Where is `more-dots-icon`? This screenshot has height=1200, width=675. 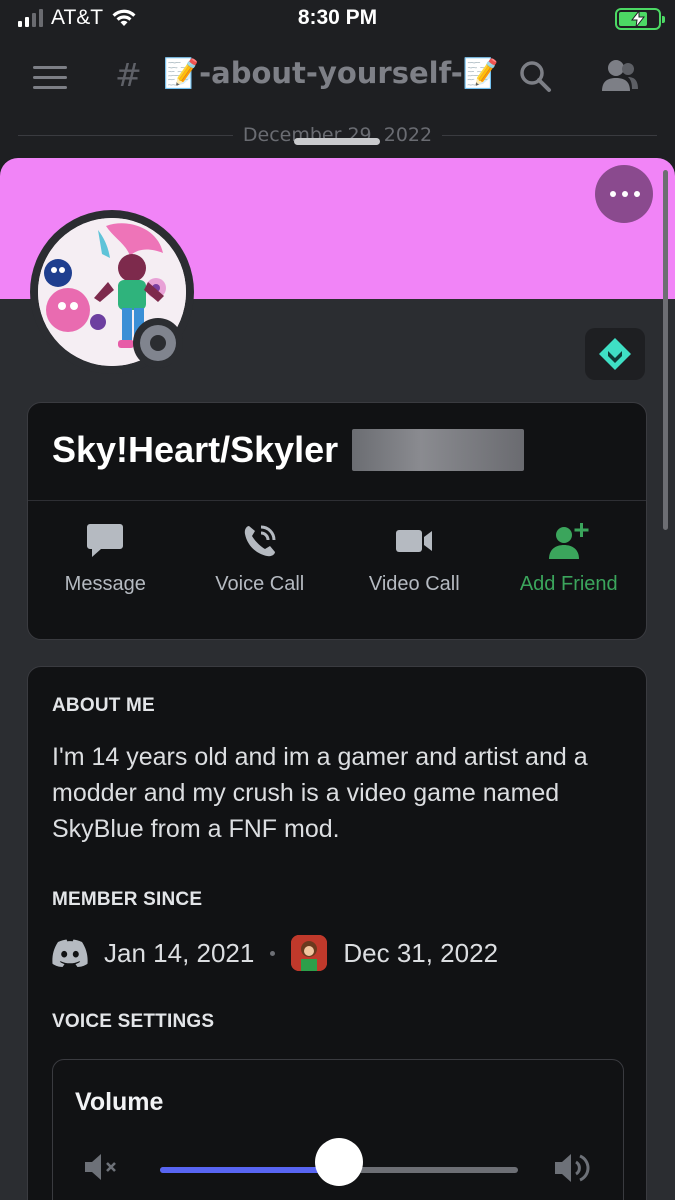 more-dots-icon is located at coordinates (625, 194).